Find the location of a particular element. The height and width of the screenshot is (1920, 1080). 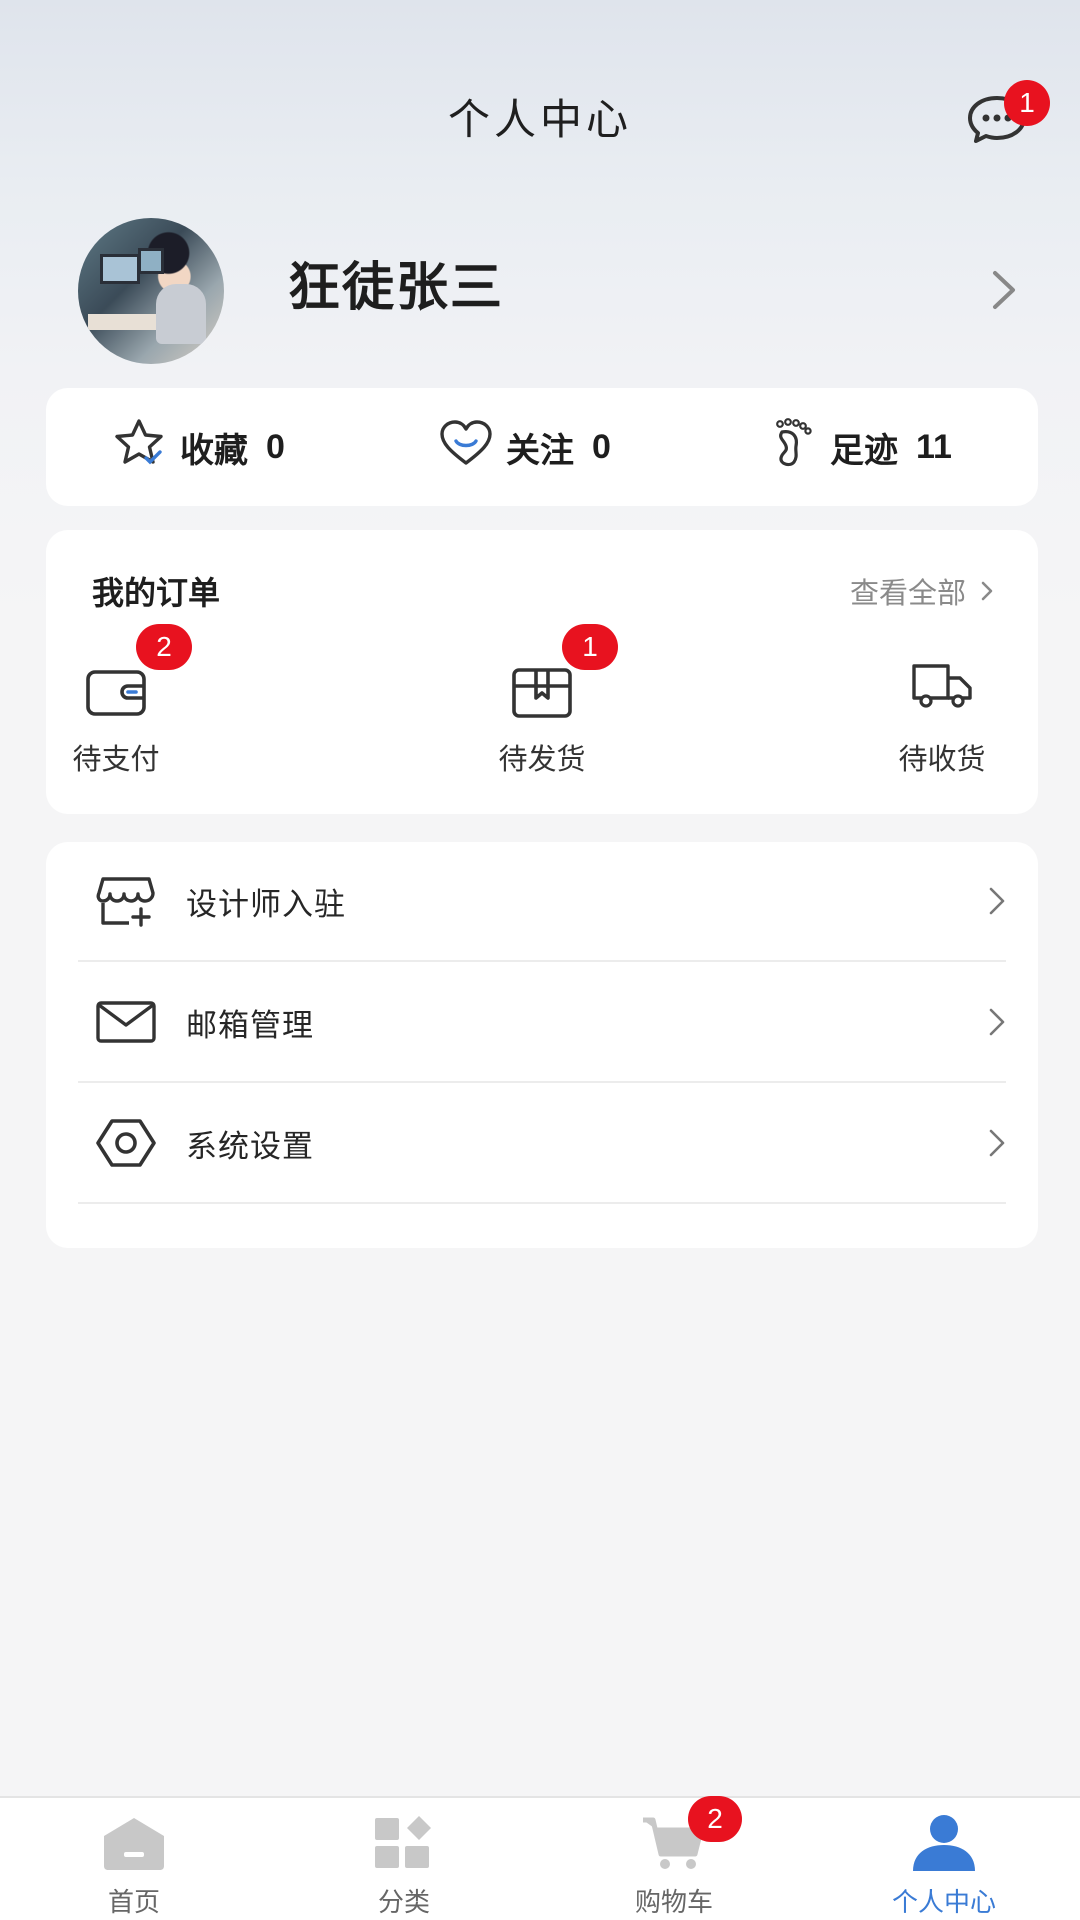

stat-footprints: 足迹 11 is located at coordinates (860, 447).